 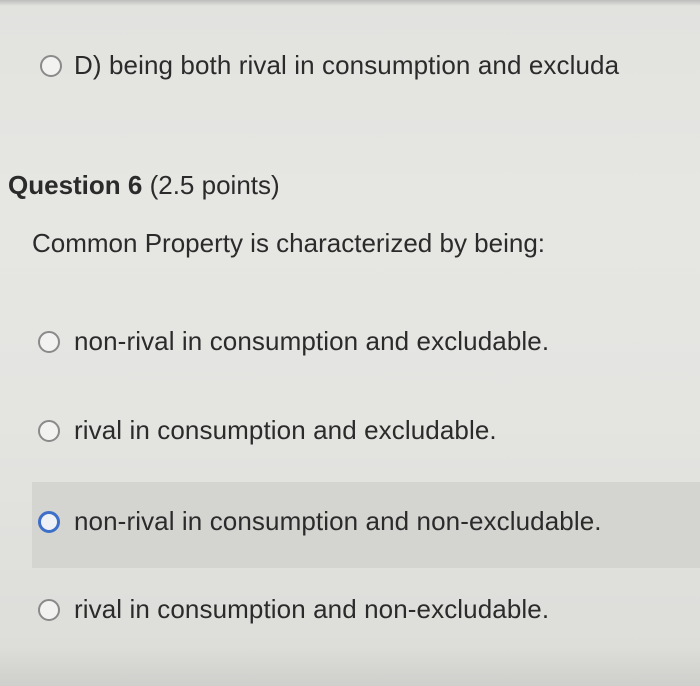 What do you see at coordinates (75, 185) in the screenshot?
I see `question-title: Question 6` at bounding box center [75, 185].